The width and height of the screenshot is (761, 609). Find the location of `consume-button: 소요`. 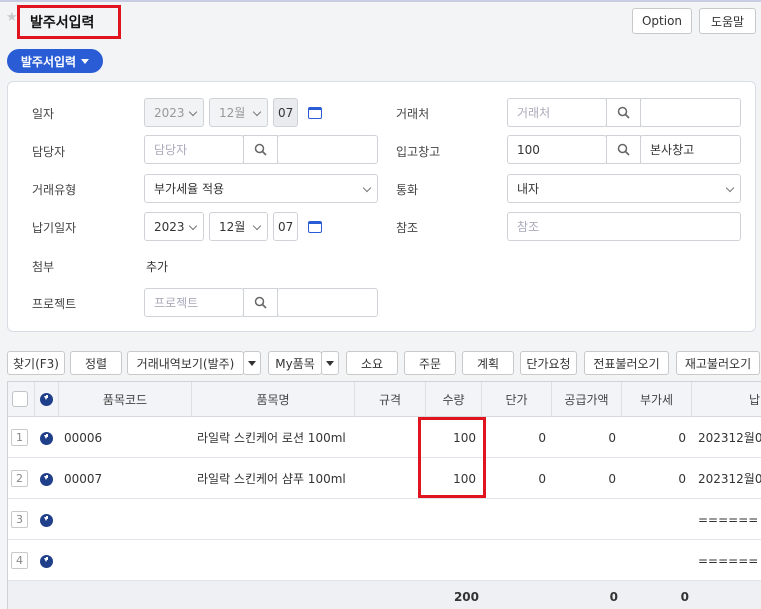

consume-button: 소요 is located at coordinates (372, 363).